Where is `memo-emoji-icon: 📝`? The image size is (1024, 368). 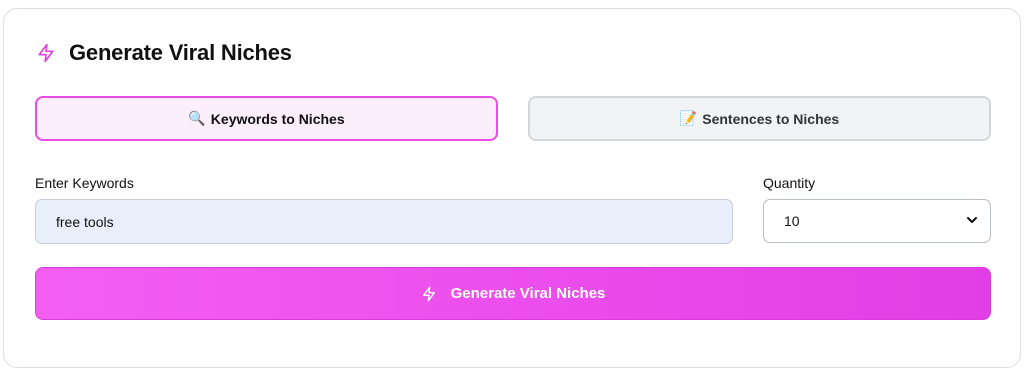 memo-emoji-icon: 📝 is located at coordinates (688, 118).